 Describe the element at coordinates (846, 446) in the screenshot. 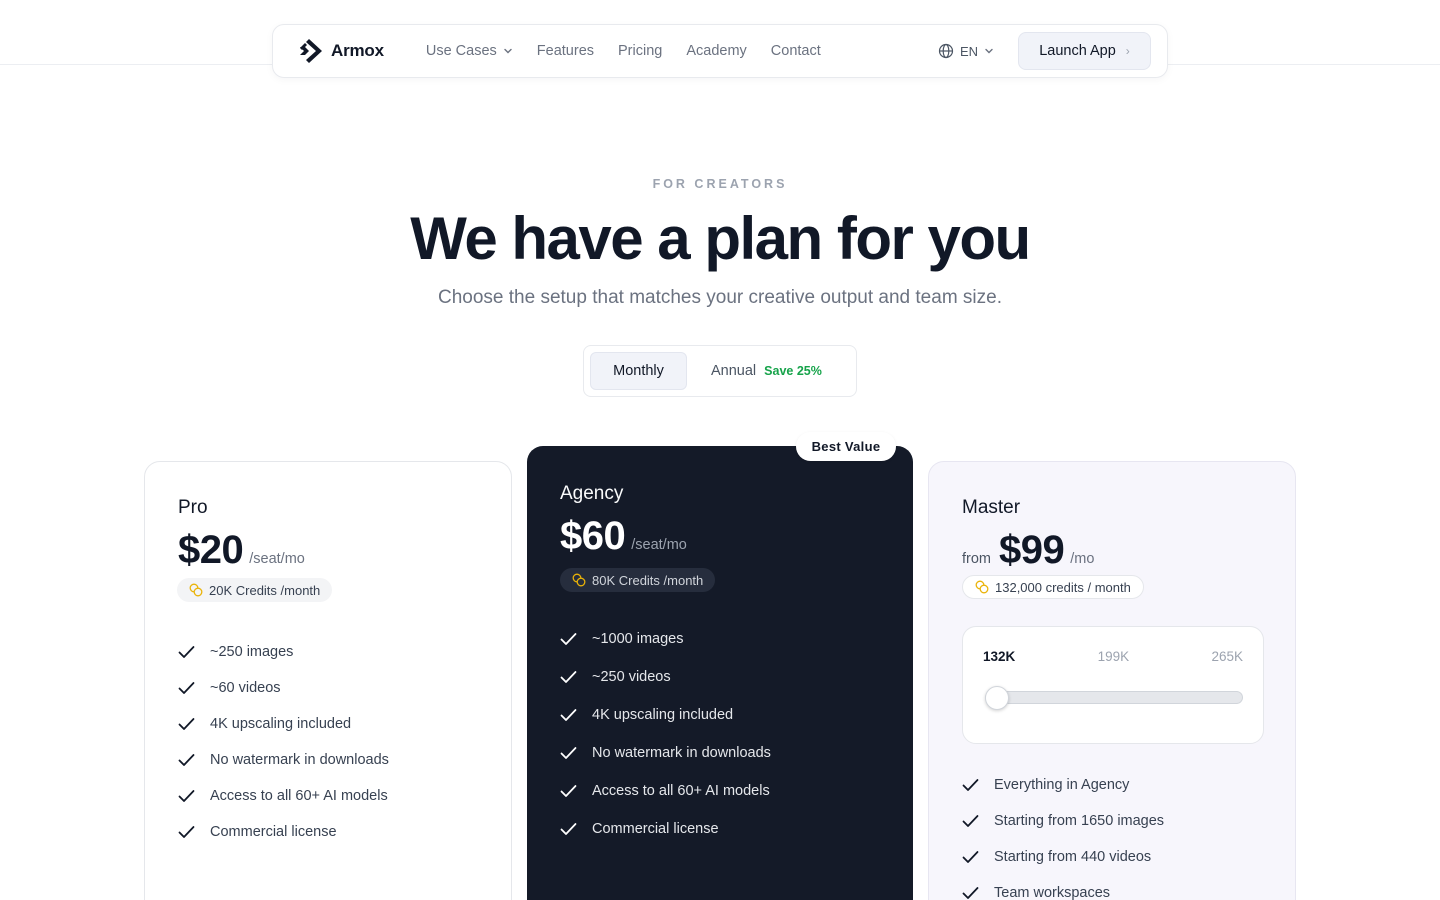

I see `best-value-badge: Best Value` at that location.